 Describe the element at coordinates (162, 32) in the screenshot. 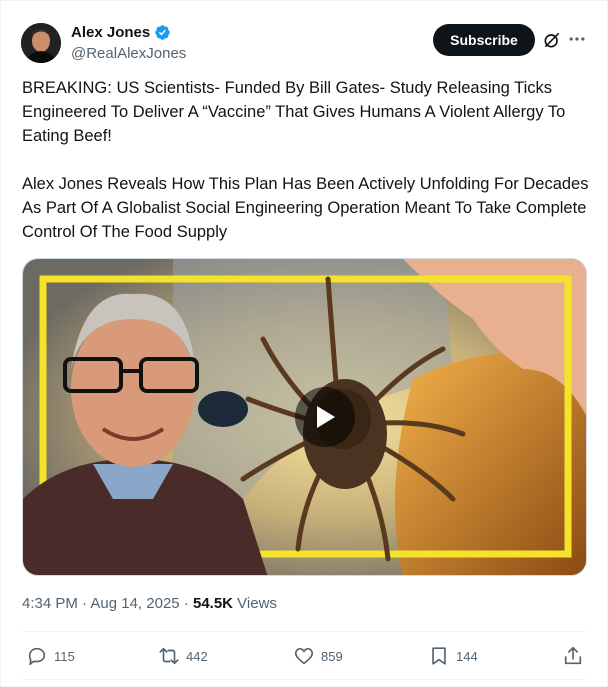

I see `verified-badge-icon` at that location.